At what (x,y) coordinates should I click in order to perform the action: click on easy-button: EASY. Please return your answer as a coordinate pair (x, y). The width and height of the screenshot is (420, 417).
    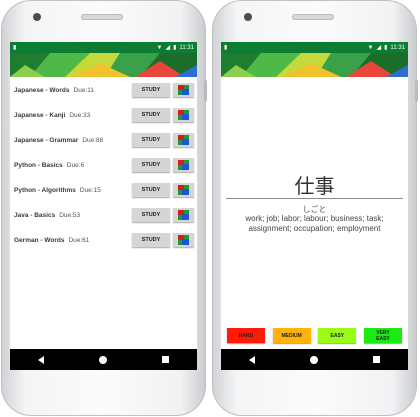
    Looking at the image, I should click on (337, 335).